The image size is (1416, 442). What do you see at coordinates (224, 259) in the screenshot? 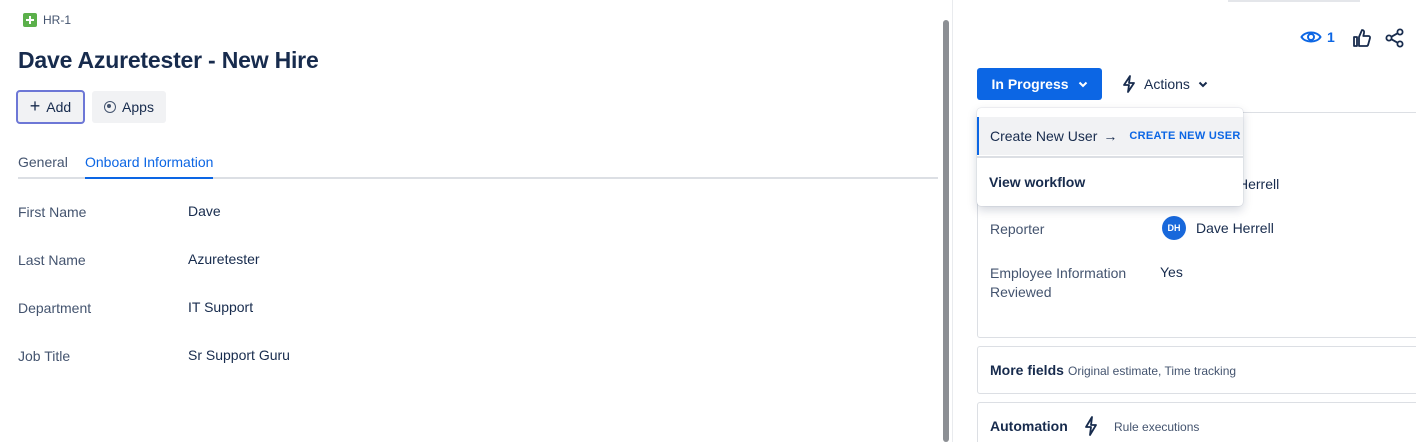
I see `last-name-value: Azuretester` at bounding box center [224, 259].